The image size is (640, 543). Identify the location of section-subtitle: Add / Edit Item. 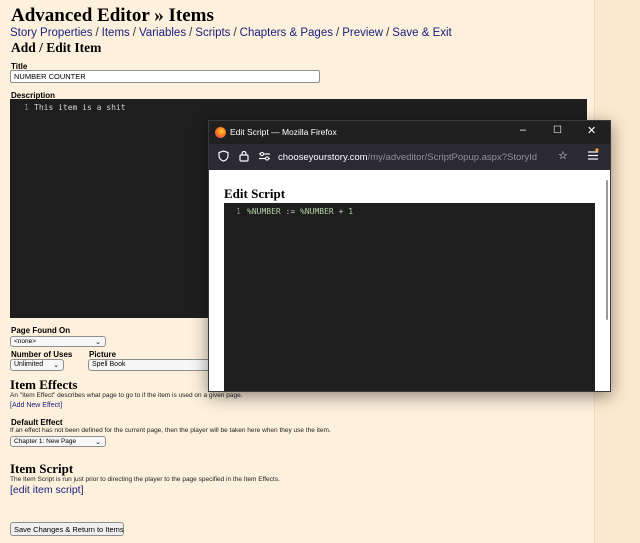
(56, 47).